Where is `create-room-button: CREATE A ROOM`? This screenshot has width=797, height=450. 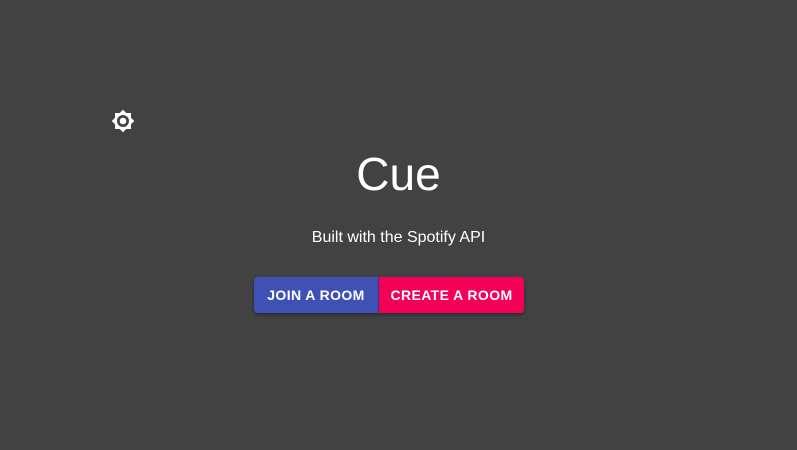
create-room-button: CREATE A ROOM is located at coordinates (451, 295).